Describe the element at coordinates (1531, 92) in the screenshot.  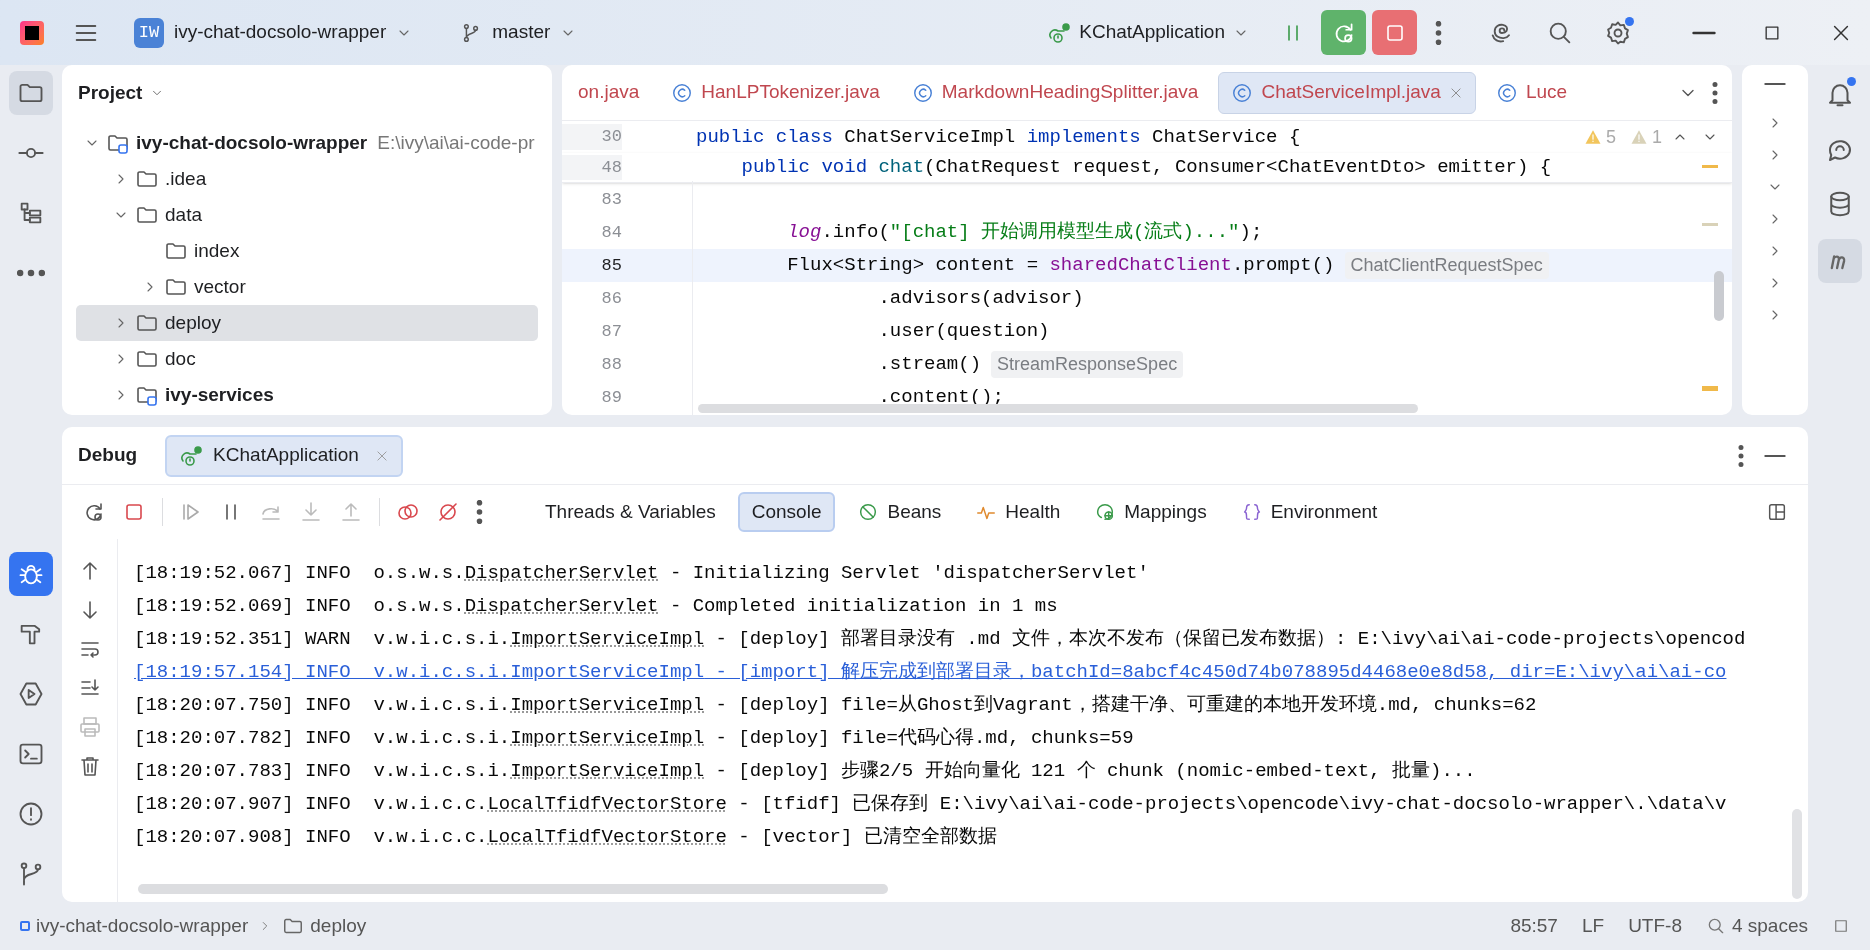
I see `editor-tab: Luce` at that location.